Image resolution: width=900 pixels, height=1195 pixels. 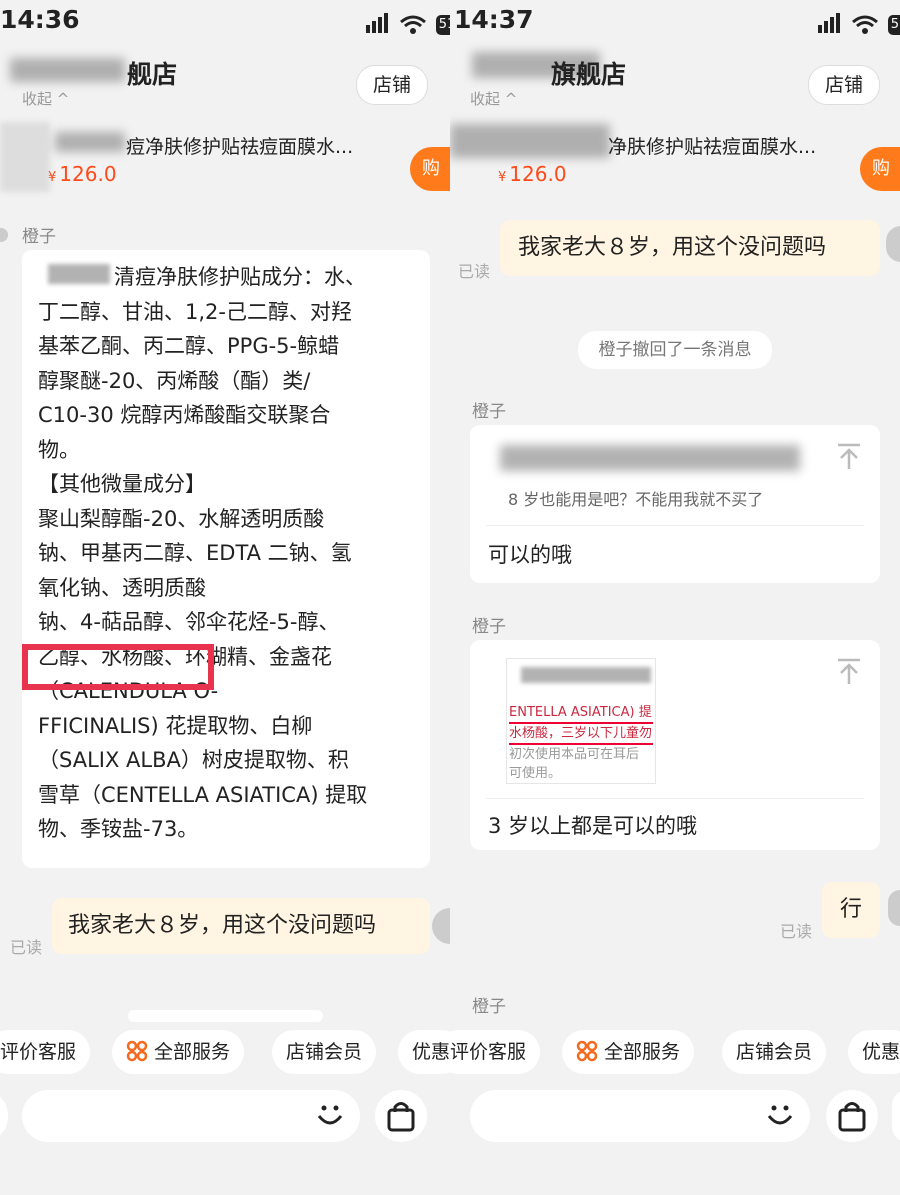 What do you see at coordinates (40, 19) in the screenshot?
I see `status-time: 14:36` at bounding box center [40, 19].